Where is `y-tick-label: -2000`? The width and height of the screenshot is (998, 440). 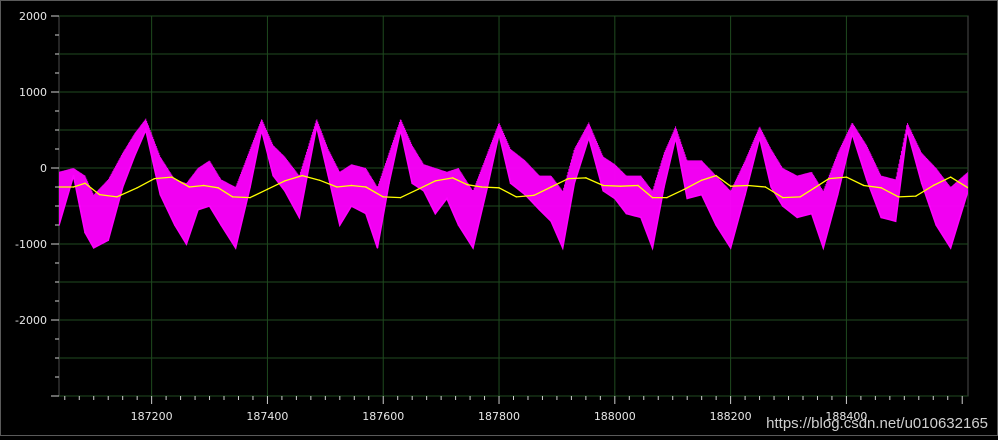 y-tick-label: -2000 is located at coordinates (31, 320).